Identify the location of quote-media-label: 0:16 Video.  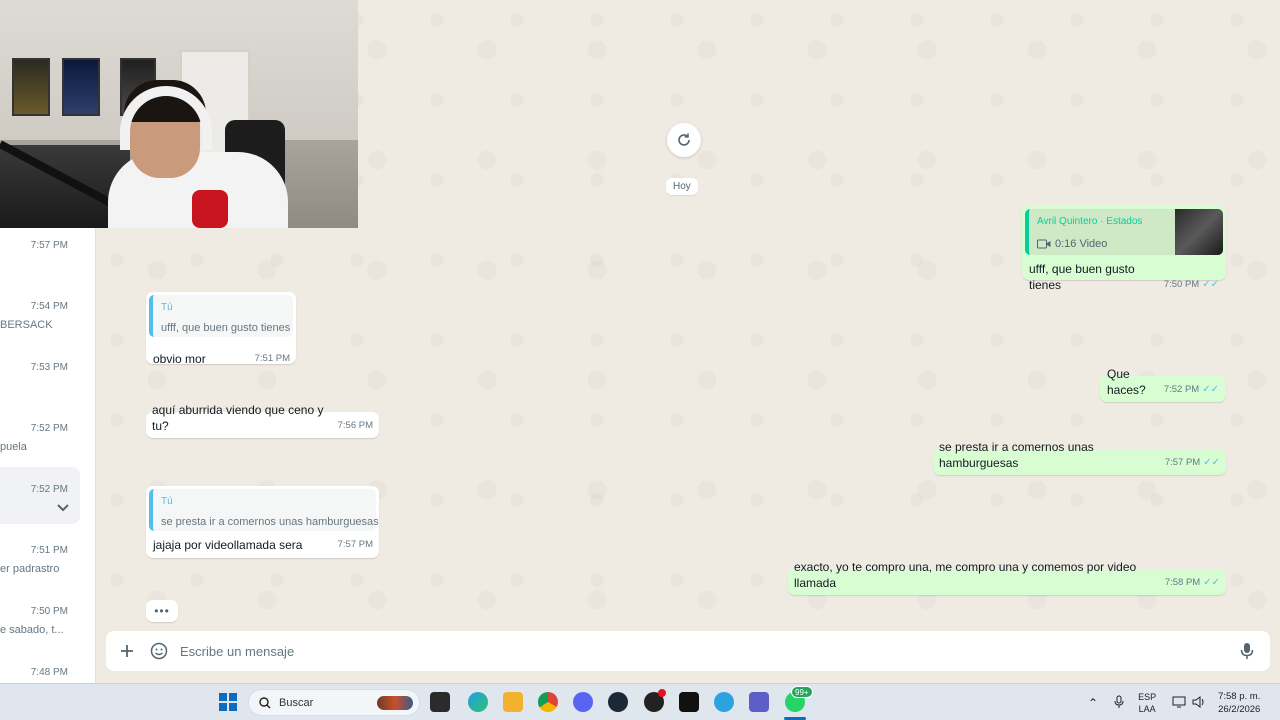
(1081, 244).